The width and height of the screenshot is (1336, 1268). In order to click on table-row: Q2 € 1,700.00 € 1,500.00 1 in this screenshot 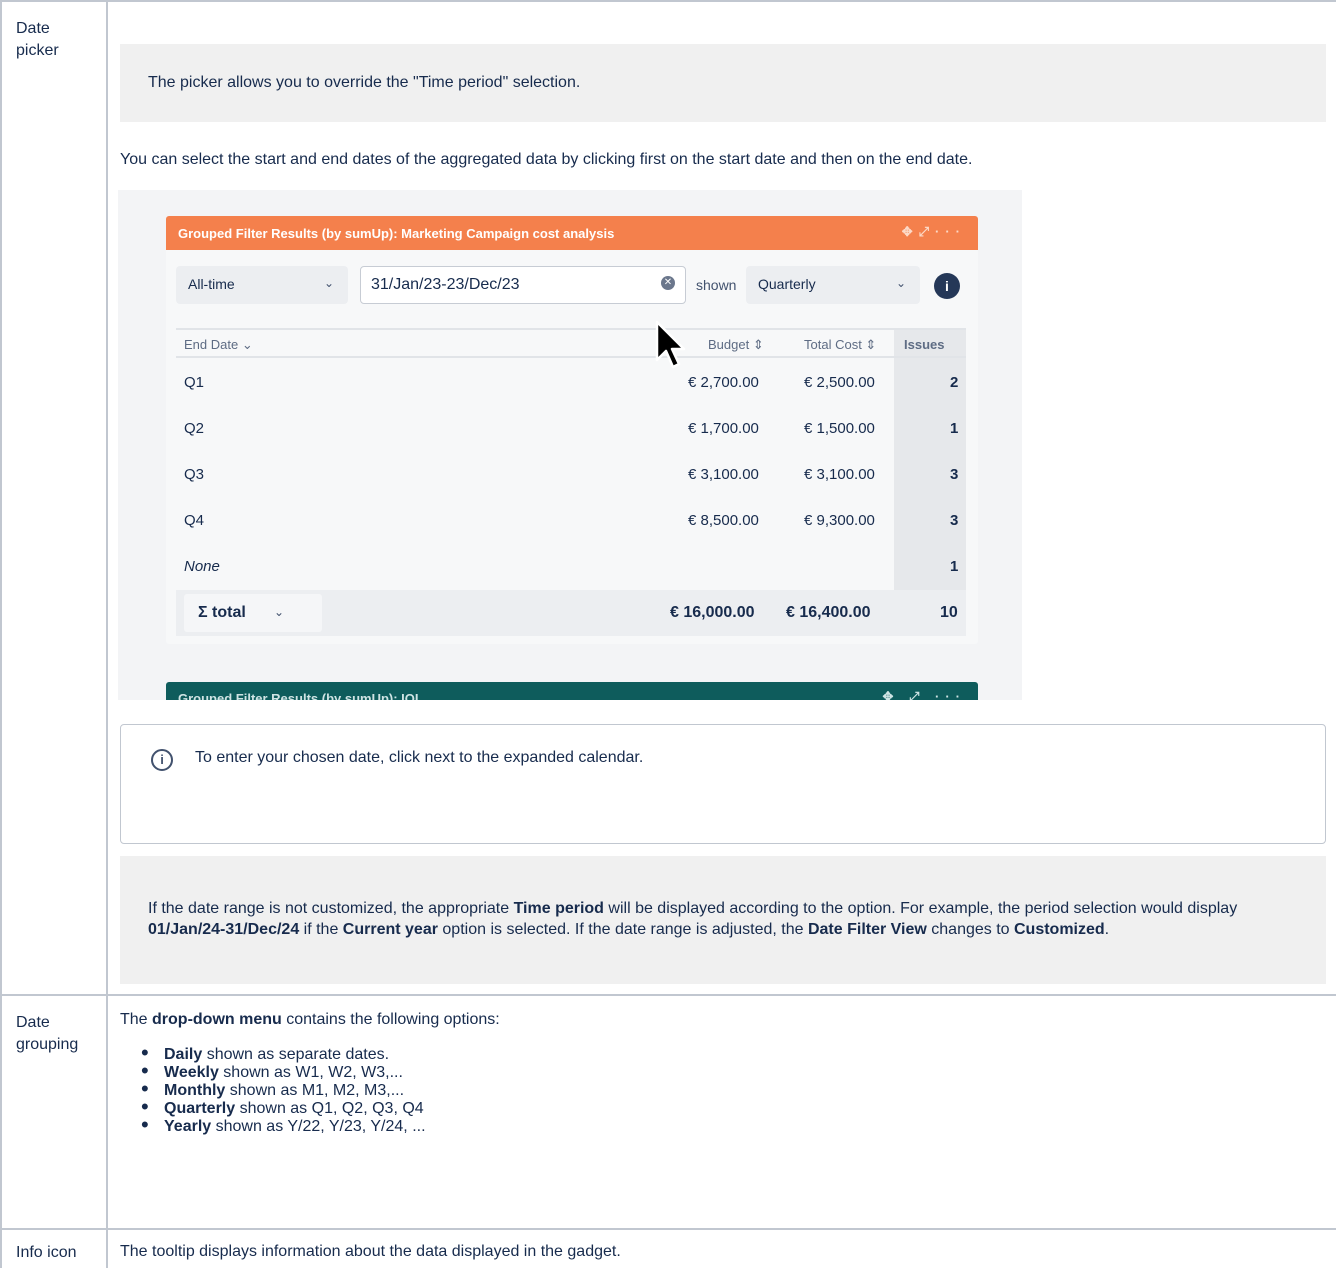, I will do `click(571, 429)`.